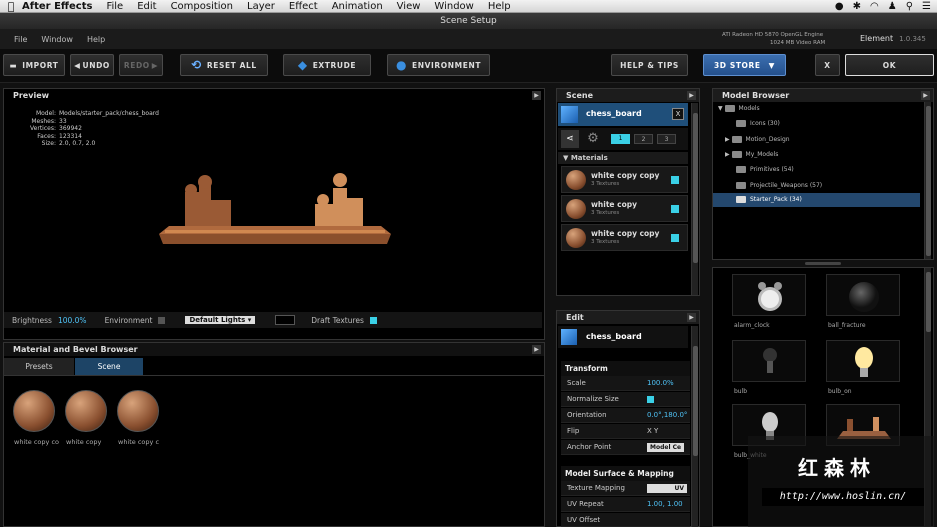 The width and height of the screenshot is (937, 527). I want to click on list-icon: ☰, so click(926, 6).